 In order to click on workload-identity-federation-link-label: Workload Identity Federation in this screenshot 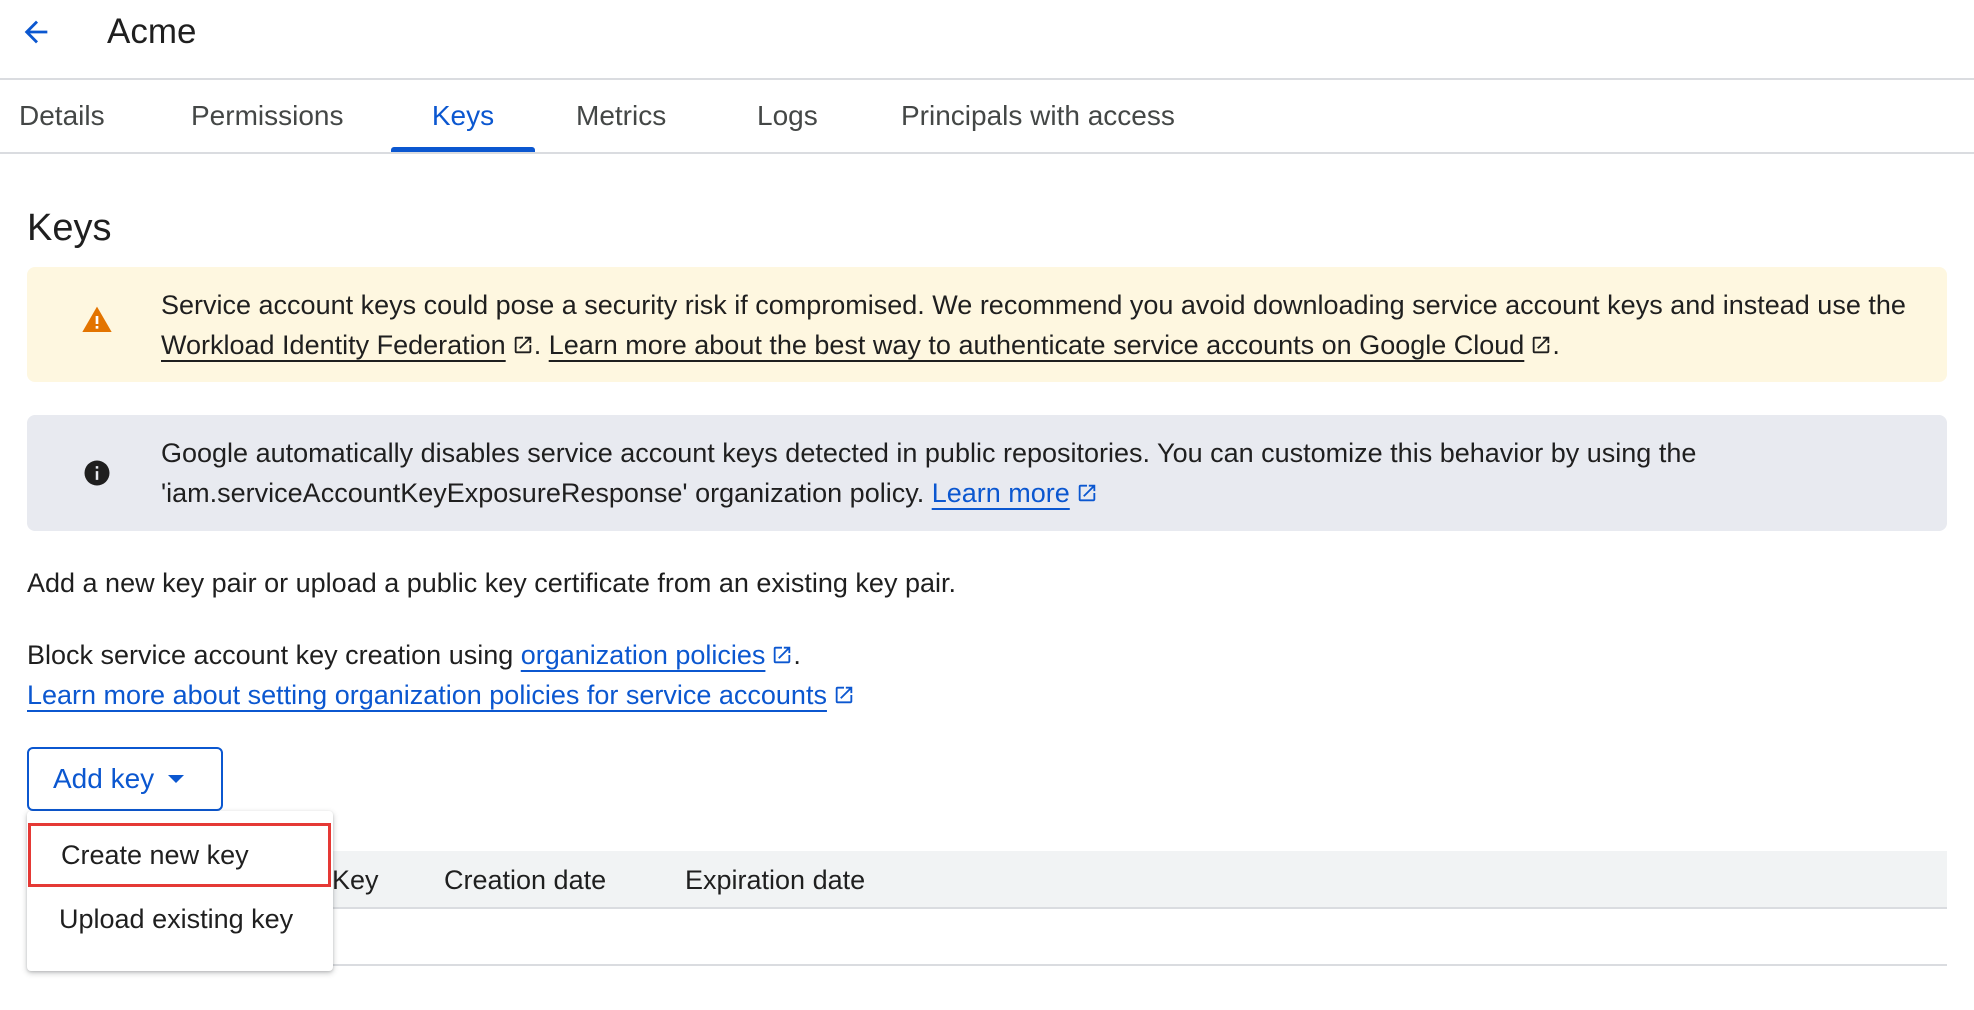, I will do `click(333, 345)`.